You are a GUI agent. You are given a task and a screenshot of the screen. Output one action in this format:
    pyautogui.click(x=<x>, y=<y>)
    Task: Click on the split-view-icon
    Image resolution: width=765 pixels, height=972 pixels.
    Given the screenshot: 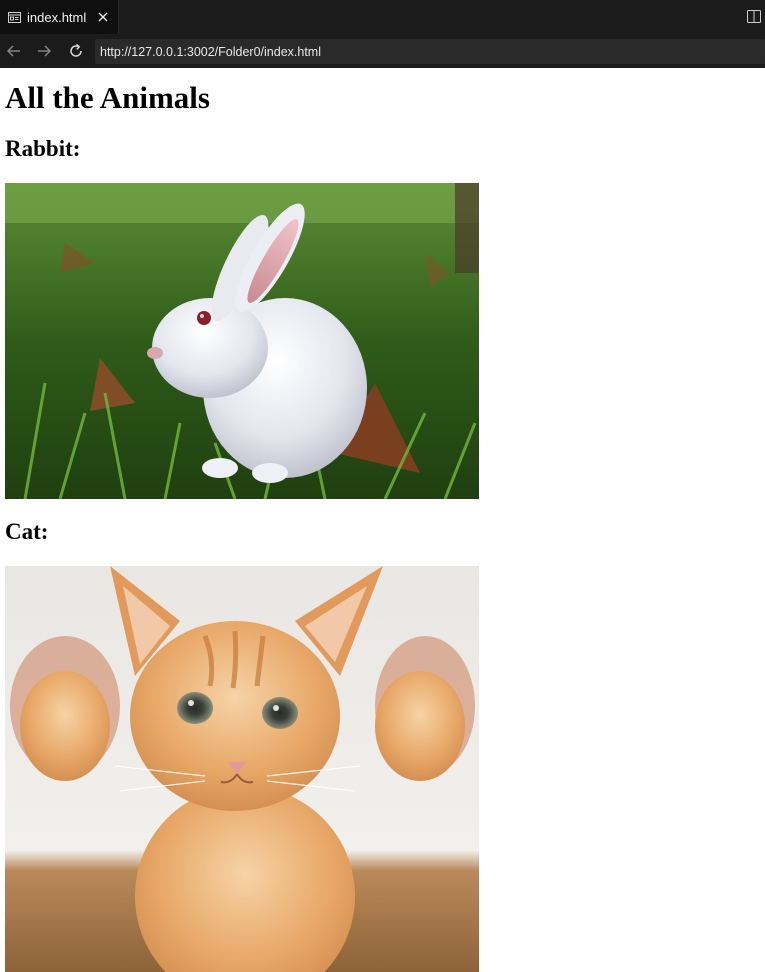 What is the action you would take?
    pyautogui.click(x=754, y=16)
    